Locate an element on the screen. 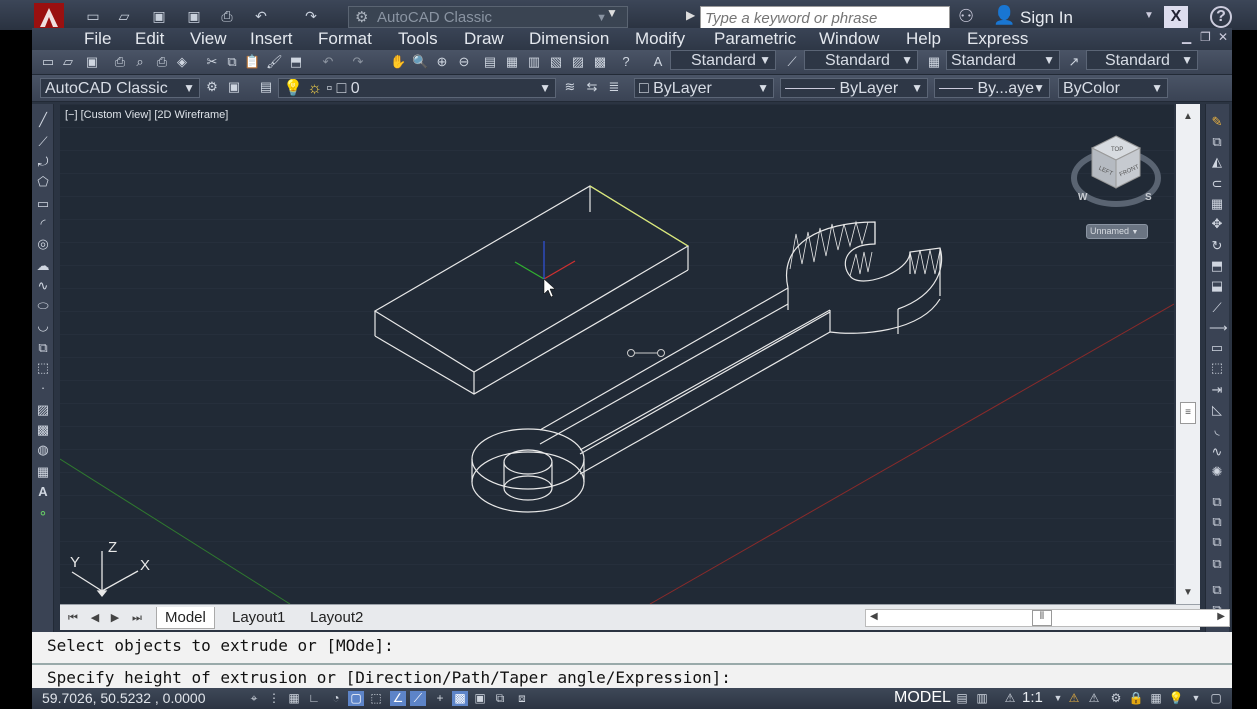 The height and width of the screenshot is (709, 1257). workspace-save-icon: ▣ is located at coordinates (234, 87).